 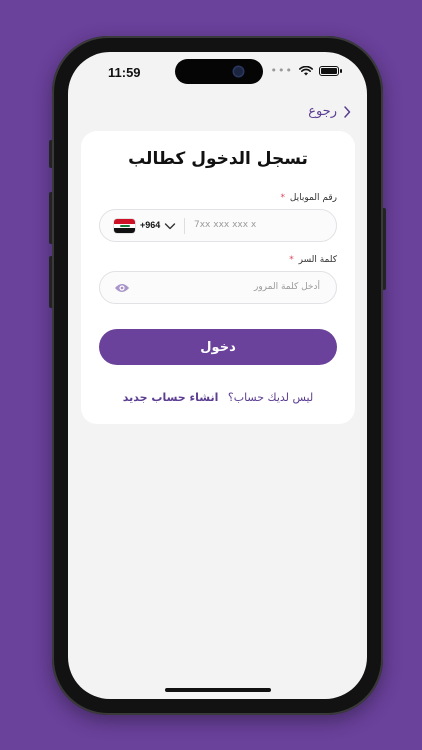 I want to click on password-field-label: كلمة السر *, so click(x=313, y=260).